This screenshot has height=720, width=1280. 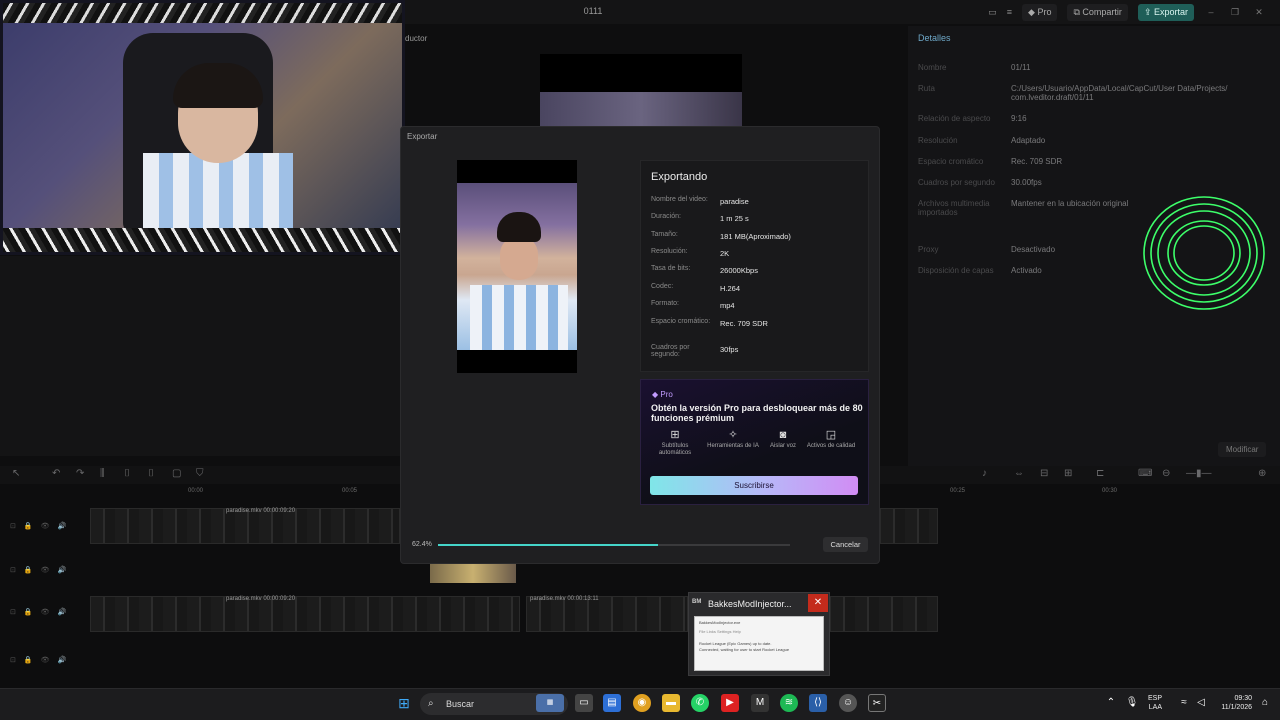 What do you see at coordinates (1204, 253) in the screenshot?
I see `rings-overlay-icon` at bounding box center [1204, 253].